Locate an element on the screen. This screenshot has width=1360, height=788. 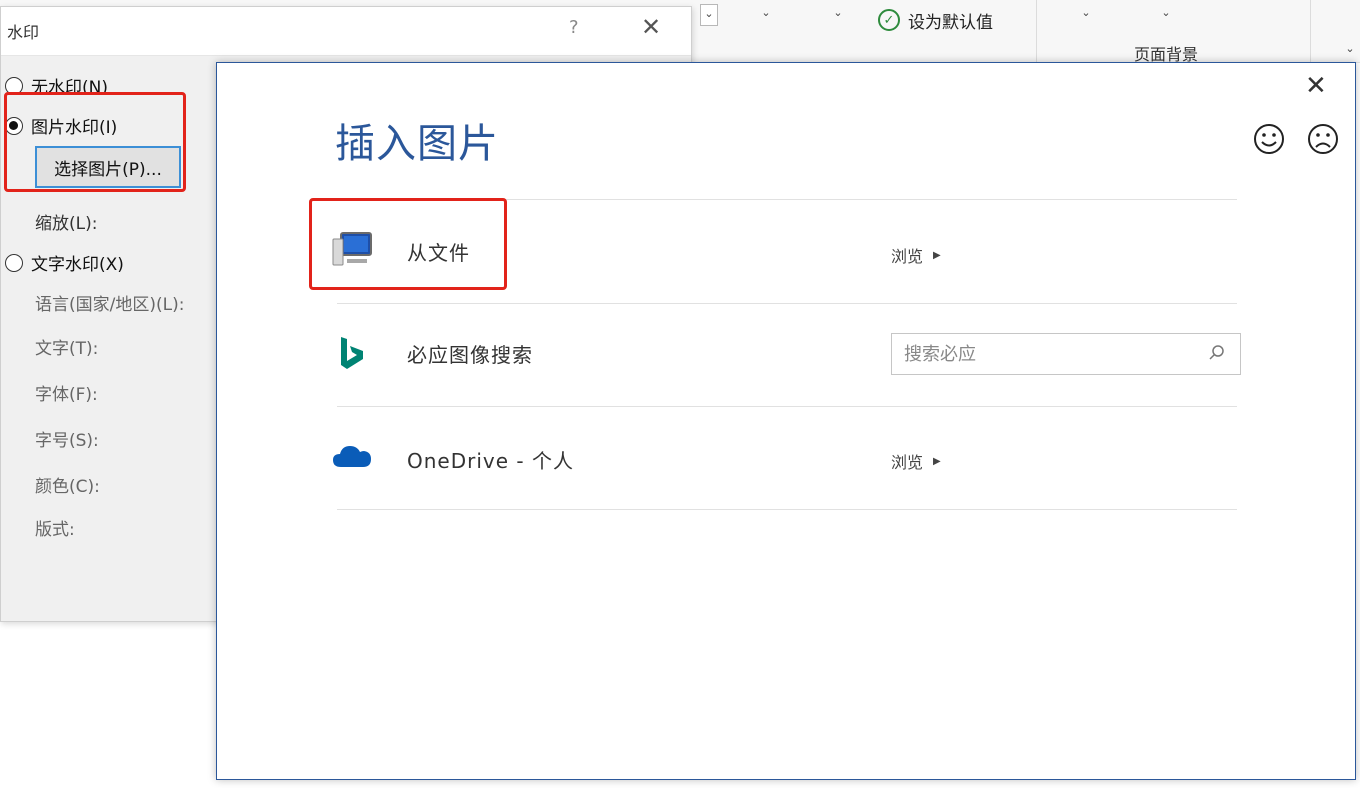
layout-label: 版式: is located at coordinates (55, 530).